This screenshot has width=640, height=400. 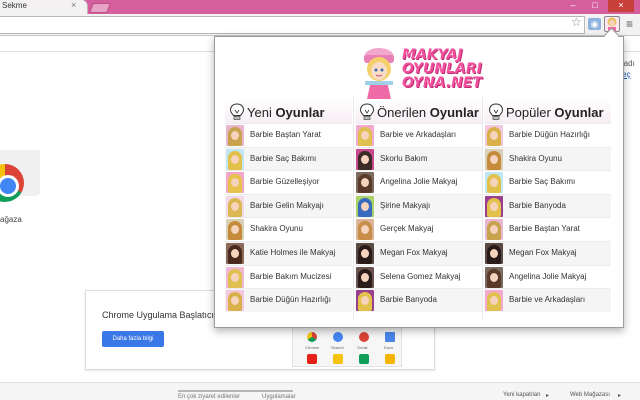 What do you see at coordinates (579, 112) in the screenshot?
I see `column-title-bold: Oyunlar` at bounding box center [579, 112].